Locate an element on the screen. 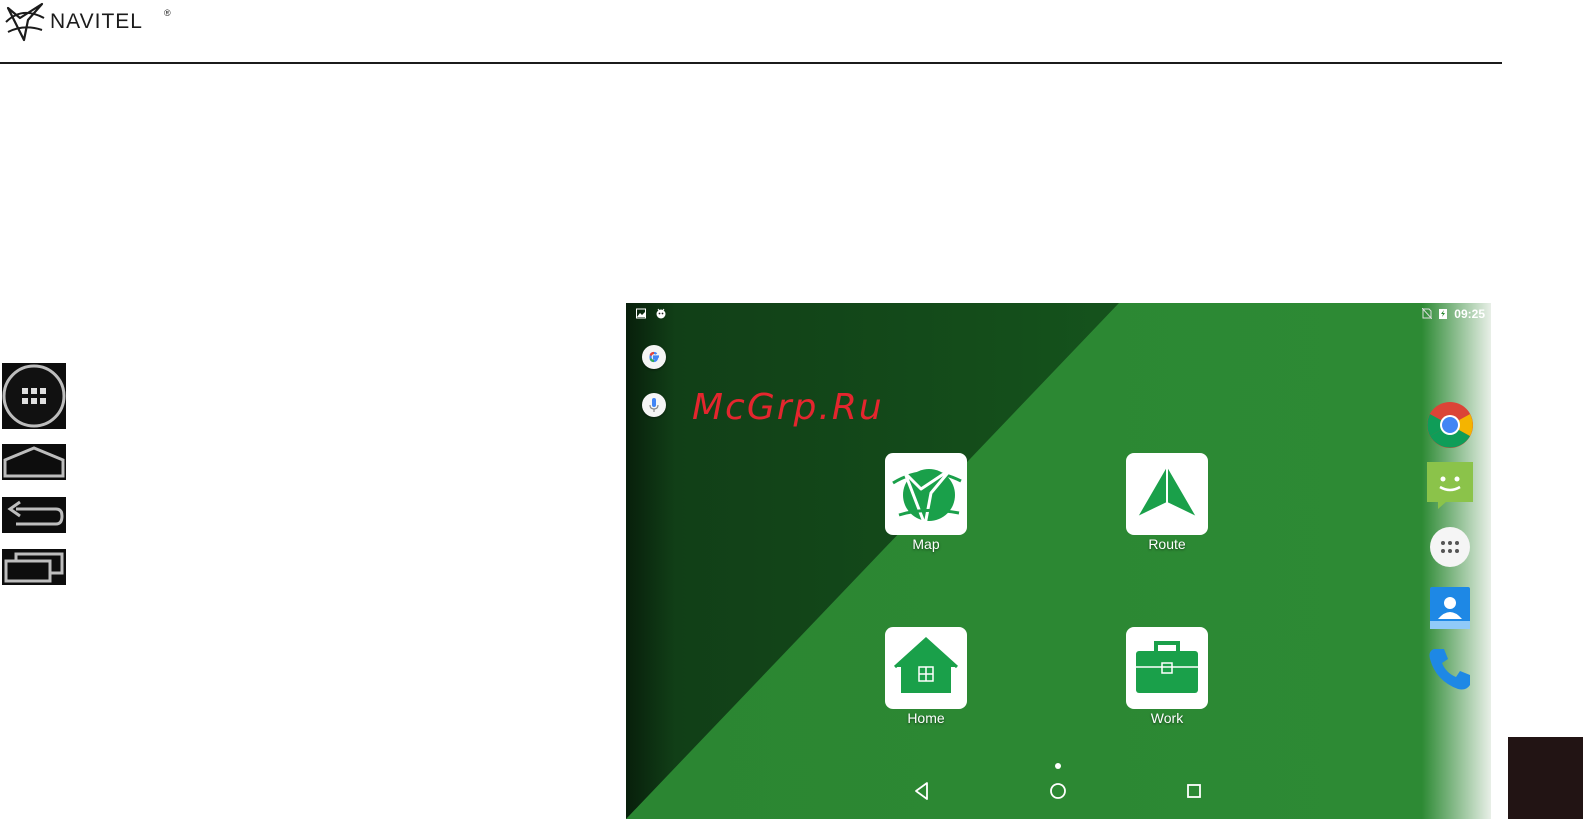  route-arrow-icon is located at coordinates (1167, 492).